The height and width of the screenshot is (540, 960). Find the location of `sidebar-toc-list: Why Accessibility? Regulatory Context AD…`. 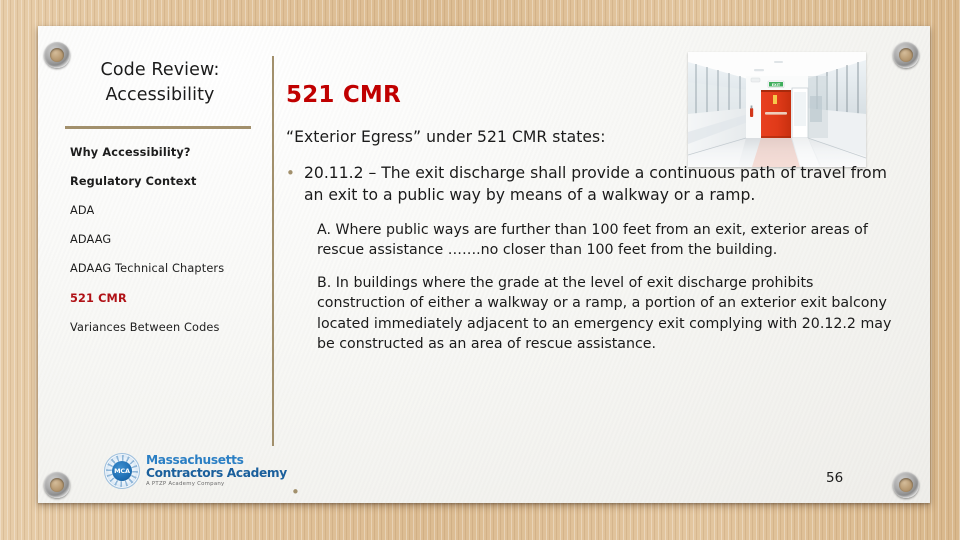

sidebar-toc-list: Why Accessibility? Regulatory Context AD… is located at coordinates (160, 241).